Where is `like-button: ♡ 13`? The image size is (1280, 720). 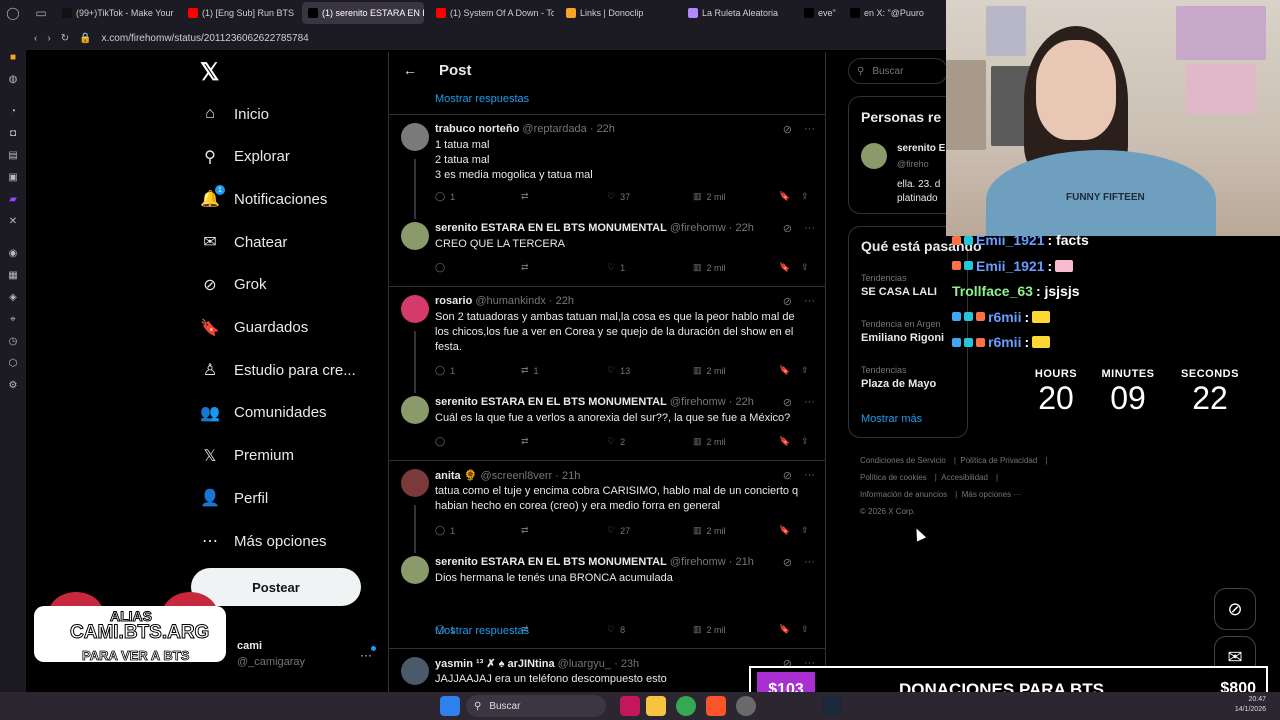
like-button: ♡ 13 is located at coordinates (618, 370).